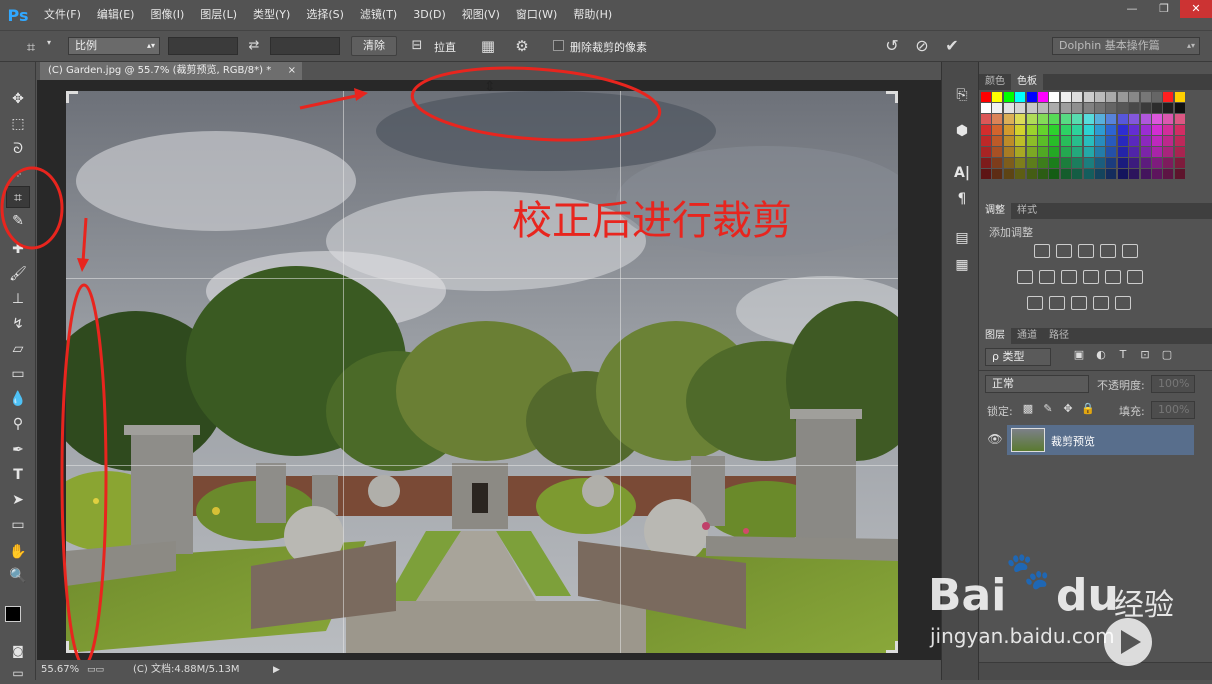 This screenshot has height=684, width=1212. Describe the element at coordinates (995, 439) in the screenshot. I see `eye-icon: 👁` at that location.